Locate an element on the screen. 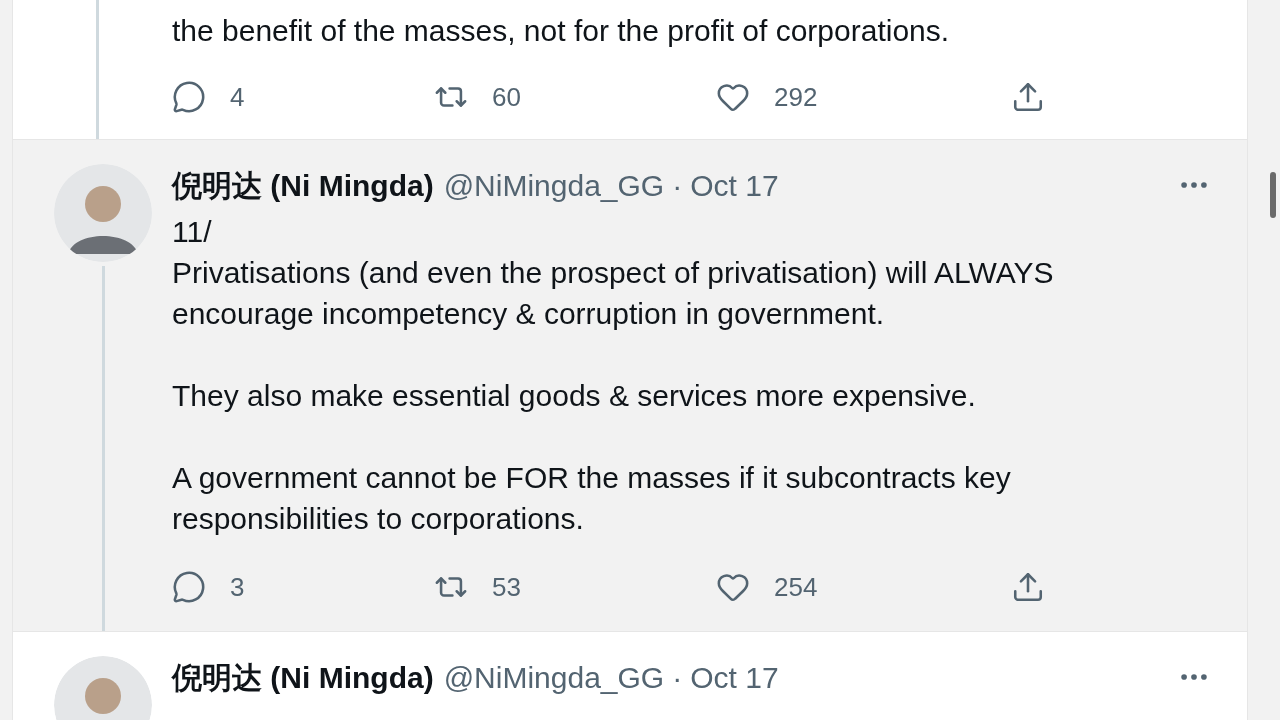  tweet-card: 倪明达 (Ni Mingda) @NiMingda_GG · Oct 17 is located at coordinates (630, 676).